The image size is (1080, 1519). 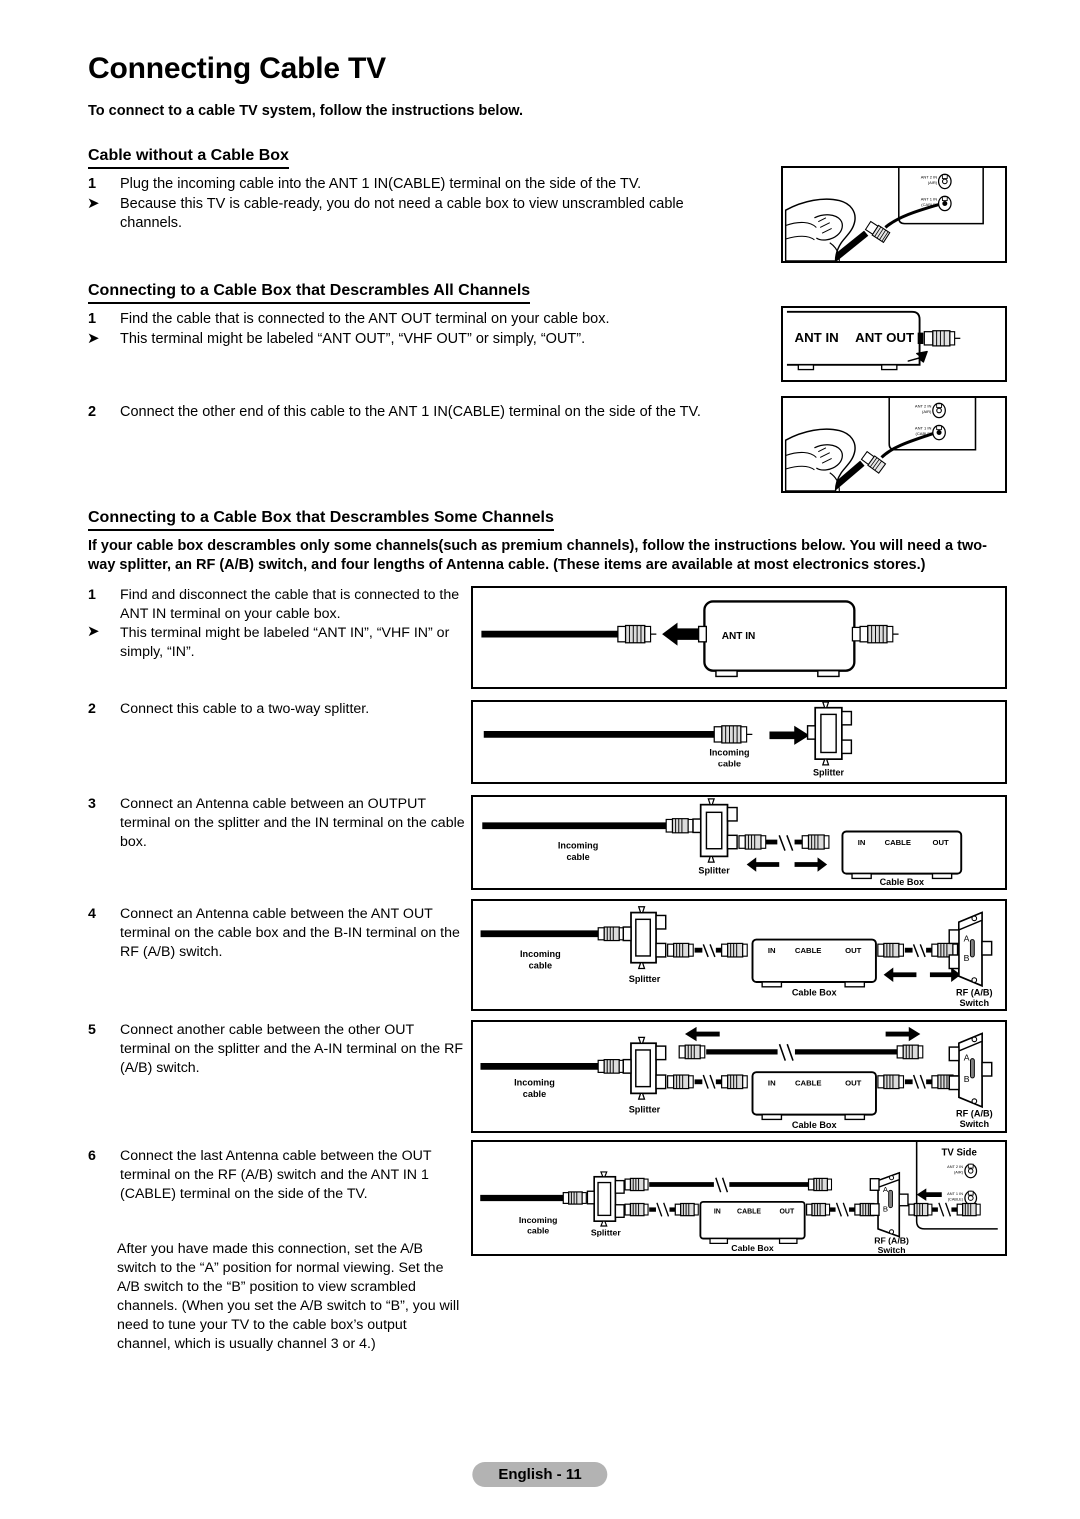 What do you see at coordinates (927, 411) in the screenshot?
I see `svg-text: (AIR)` at bounding box center [927, 411].